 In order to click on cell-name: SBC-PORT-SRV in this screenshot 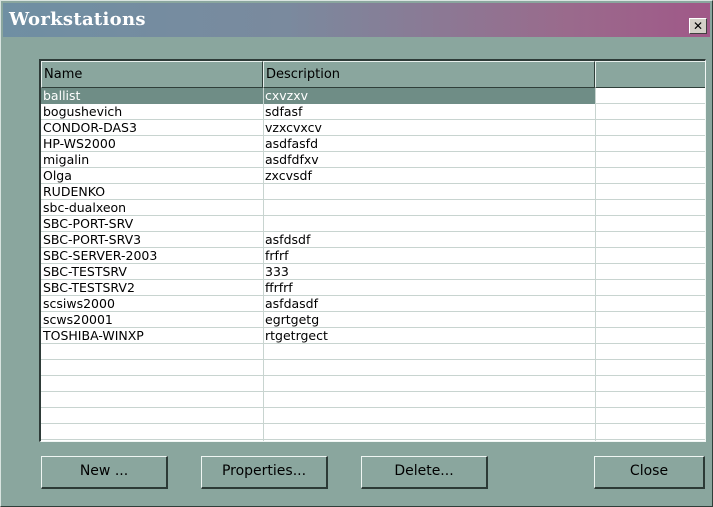, I will do `click(88, 223)`.